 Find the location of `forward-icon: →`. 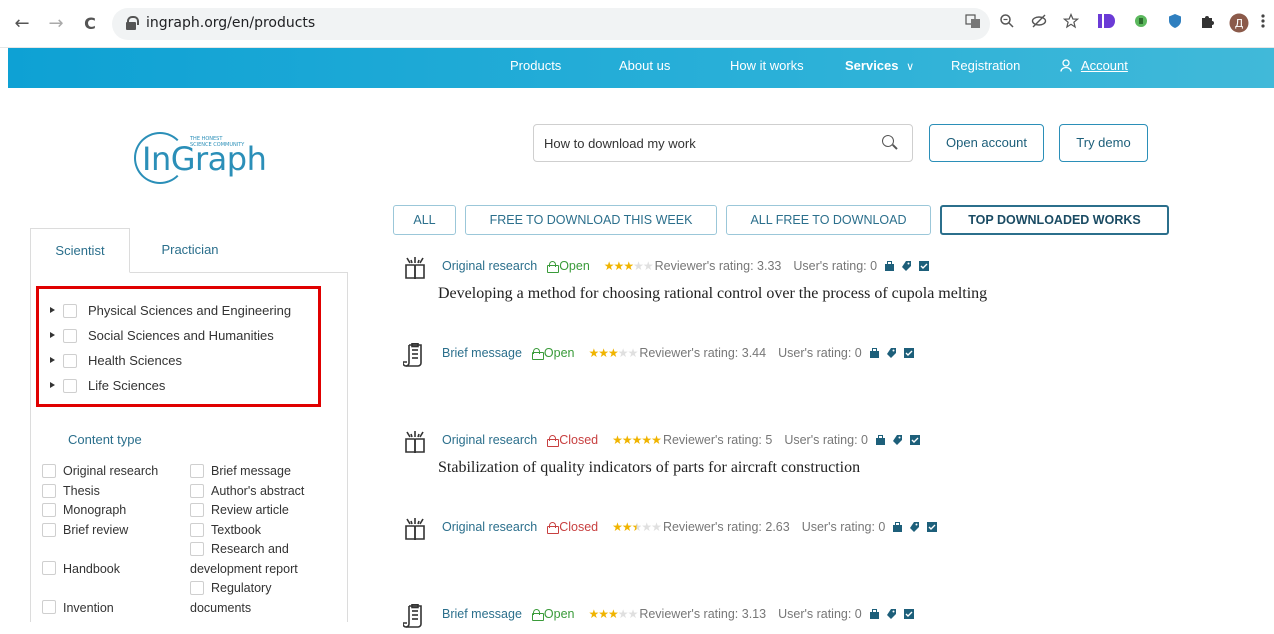

forward-icon: → is located at coordinates (56, 24).